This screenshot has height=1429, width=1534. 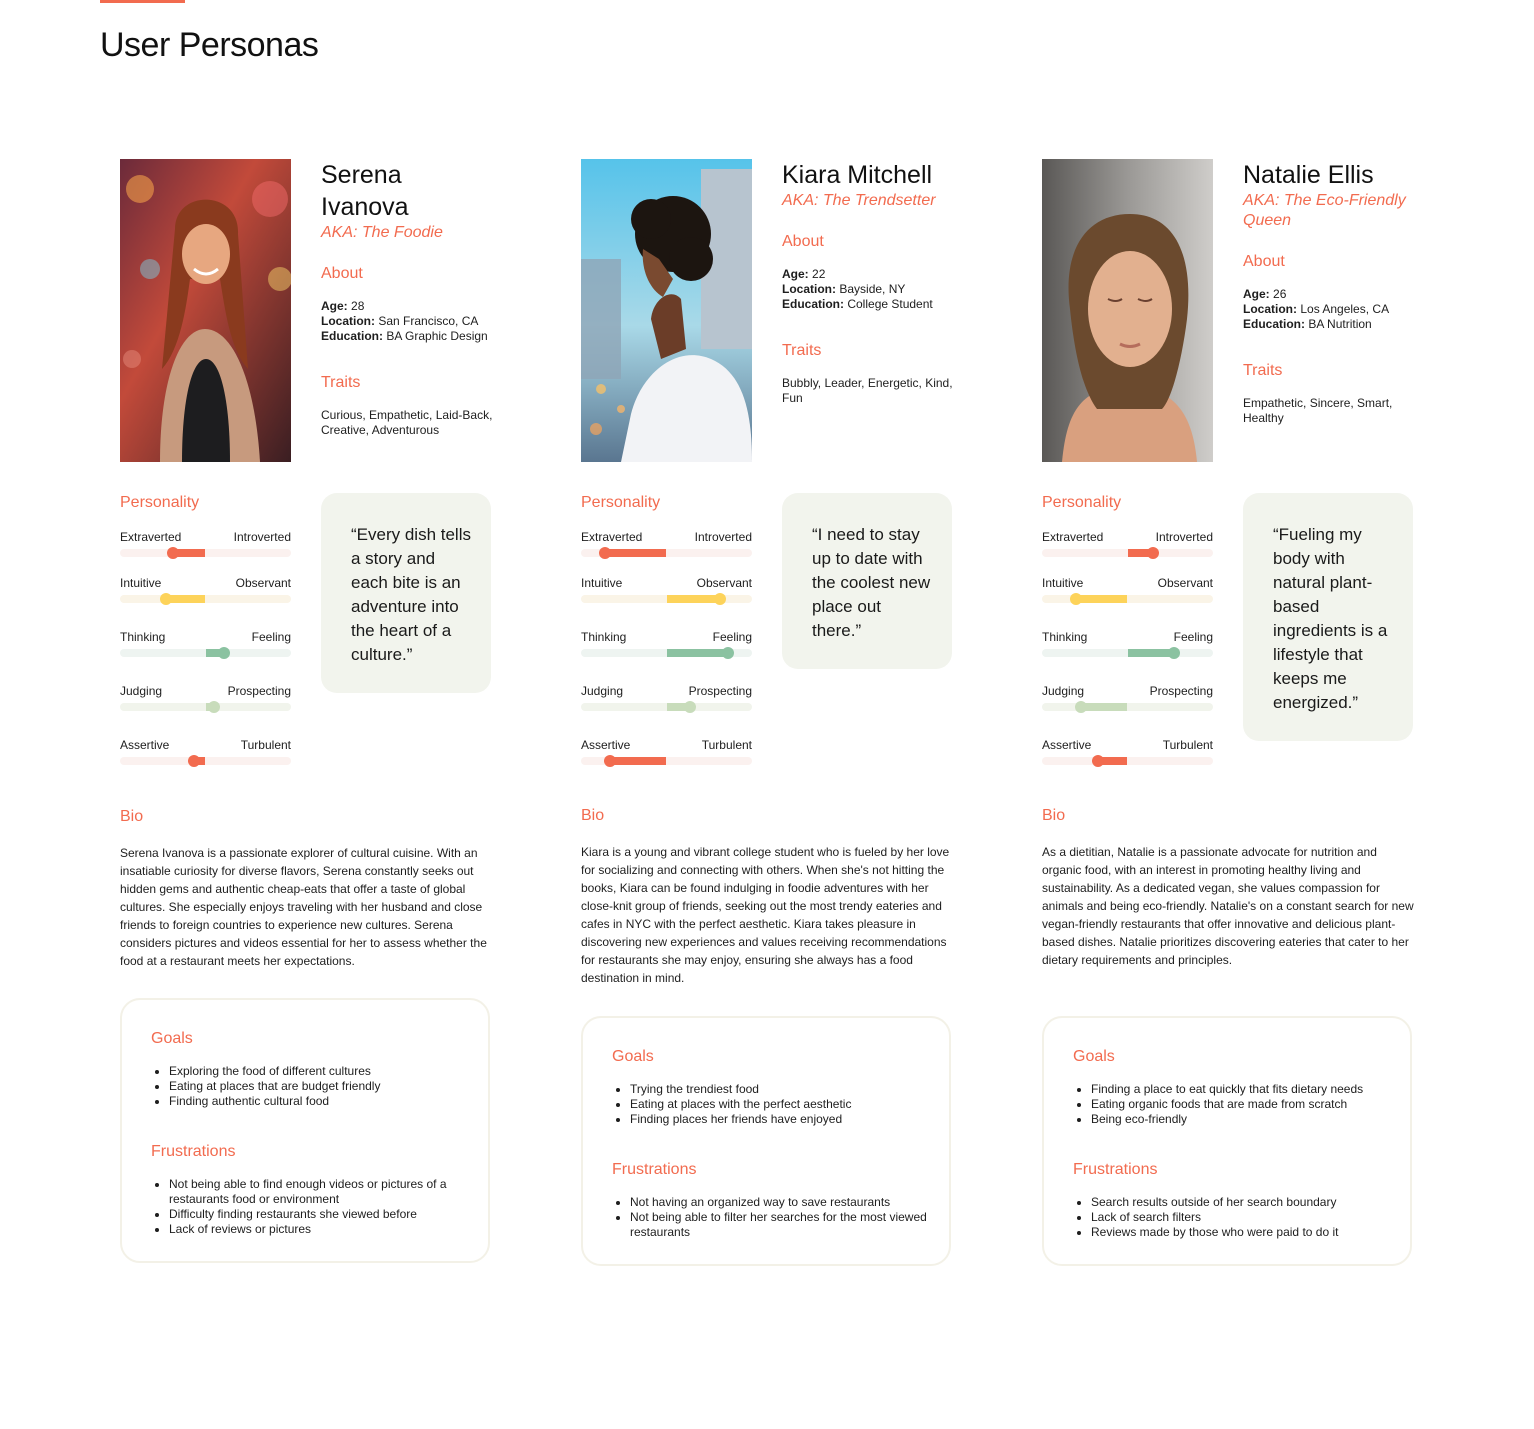 I want to click on goal-item: Finding places her friends have enjoyed, so click(x=779, y=1119).